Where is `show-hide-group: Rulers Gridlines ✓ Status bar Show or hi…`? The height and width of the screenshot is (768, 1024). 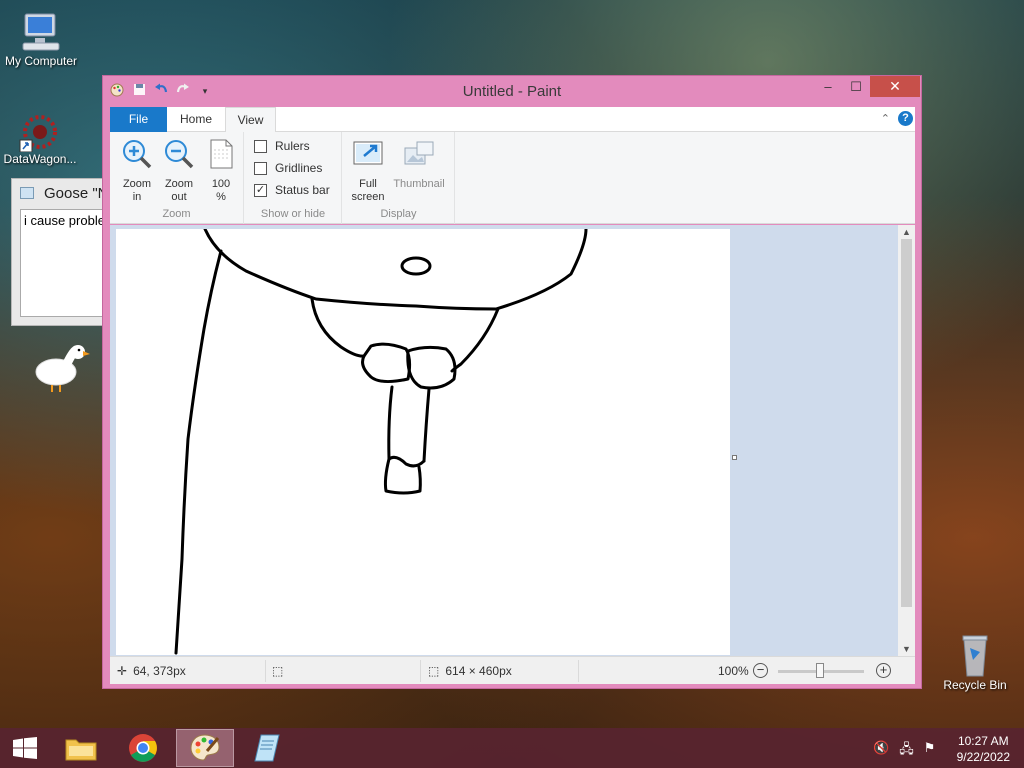 show-hide-group: Rulers Gridlines ✓ Status bar Show or hi… is located at coordinates (293, 178).